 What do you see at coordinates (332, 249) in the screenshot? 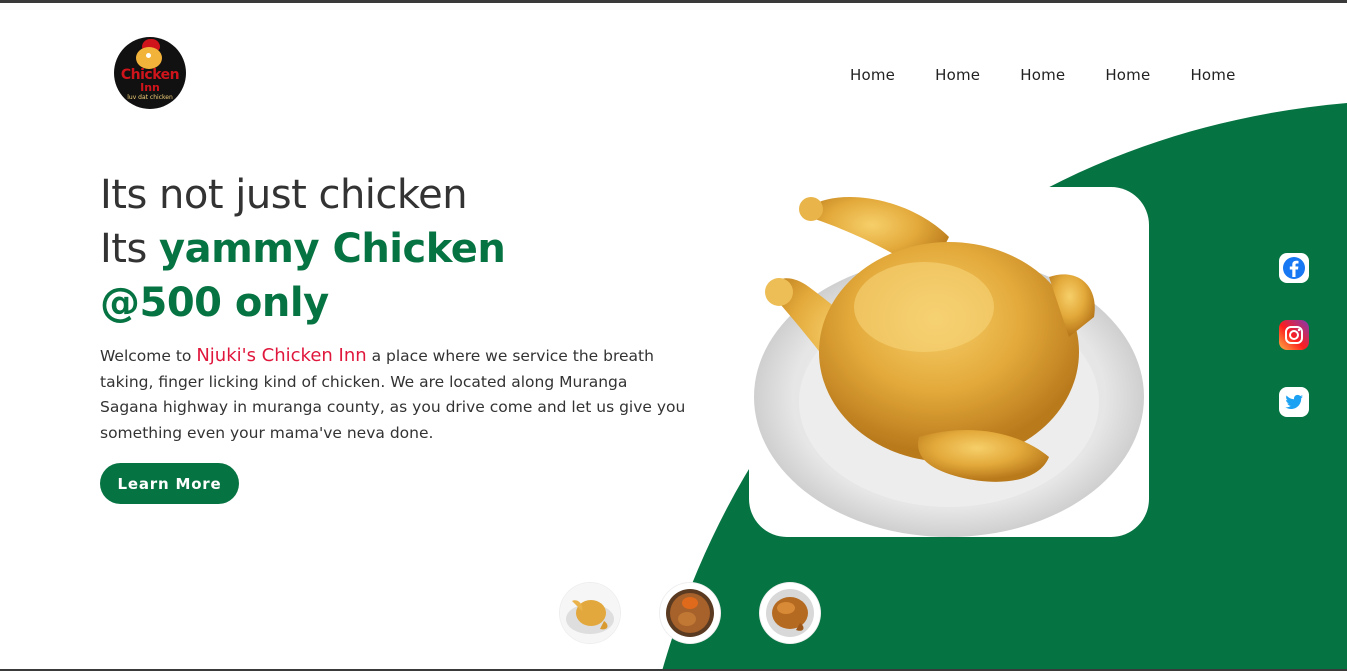
I see `subheadline-accent: yammy Chicken` at bounding box center [332, 249].